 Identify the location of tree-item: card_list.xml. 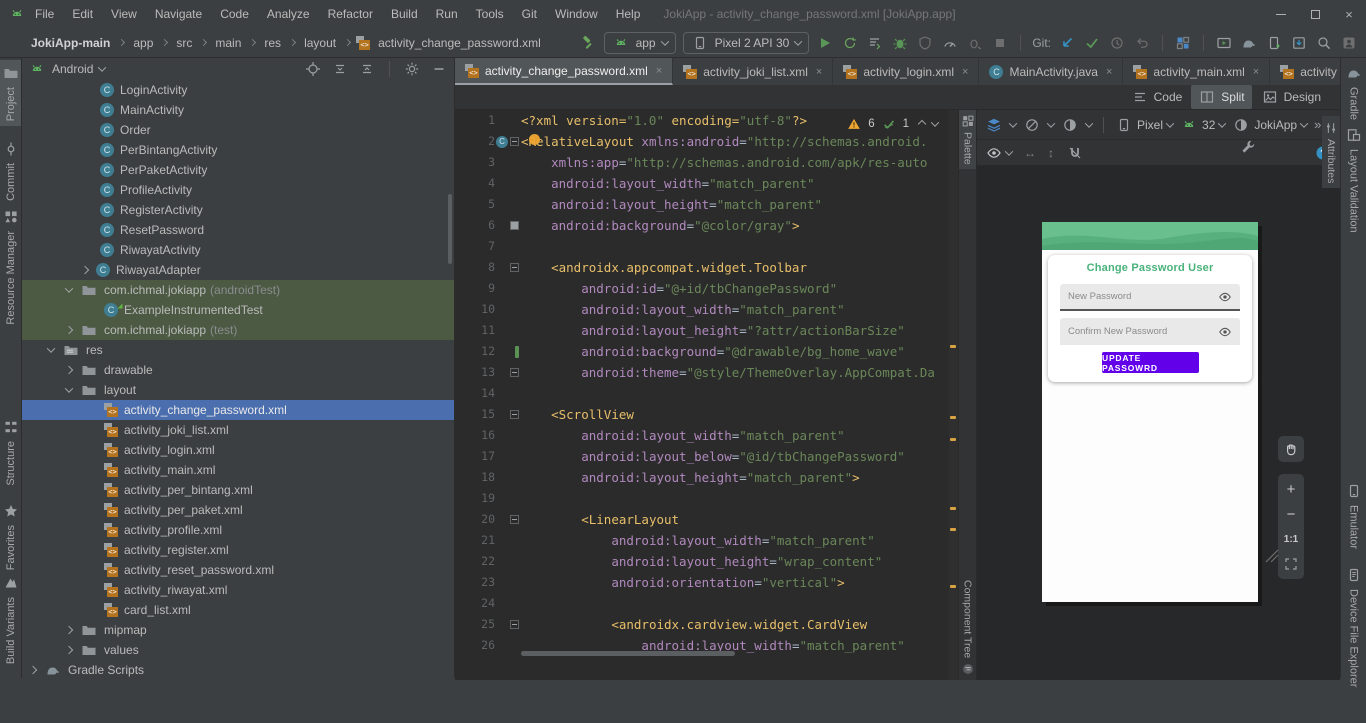
(238, 610).